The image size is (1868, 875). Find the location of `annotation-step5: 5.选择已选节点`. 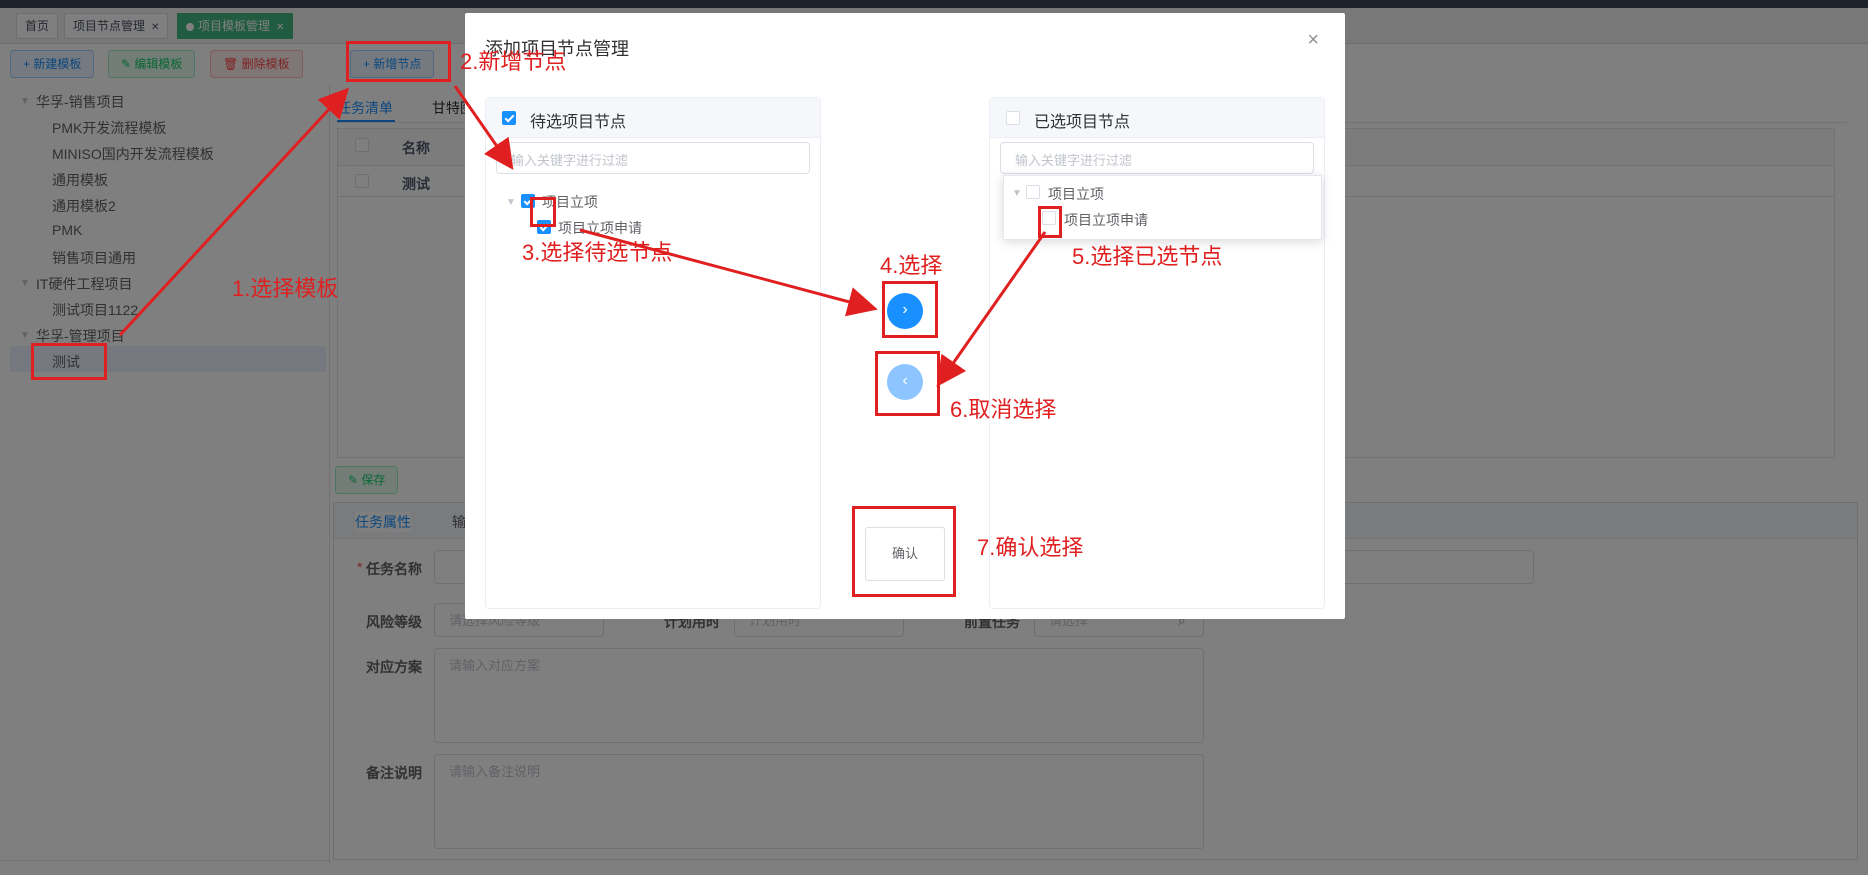

annotation-step5: 5.选择已选节点 is located at coordinates (1147, 256).